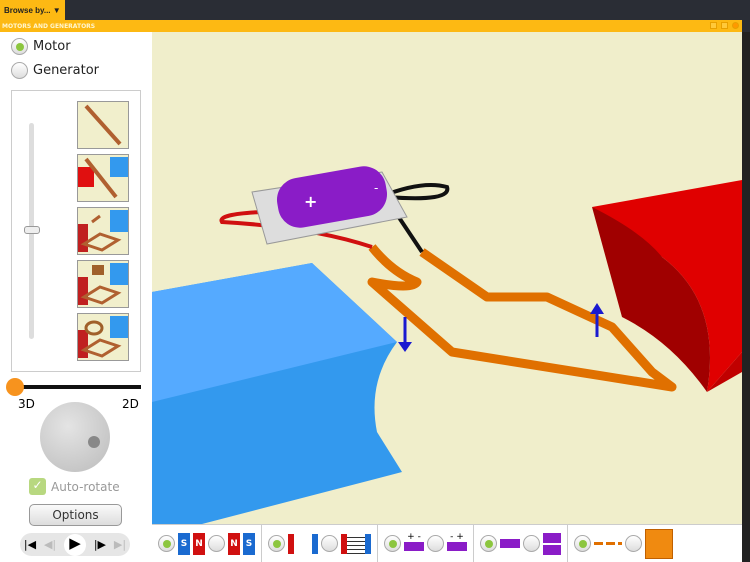 This screenshot has height=562, width=750. I want to click on browse-by-button: Browse by... ▼, so click(32, 10).